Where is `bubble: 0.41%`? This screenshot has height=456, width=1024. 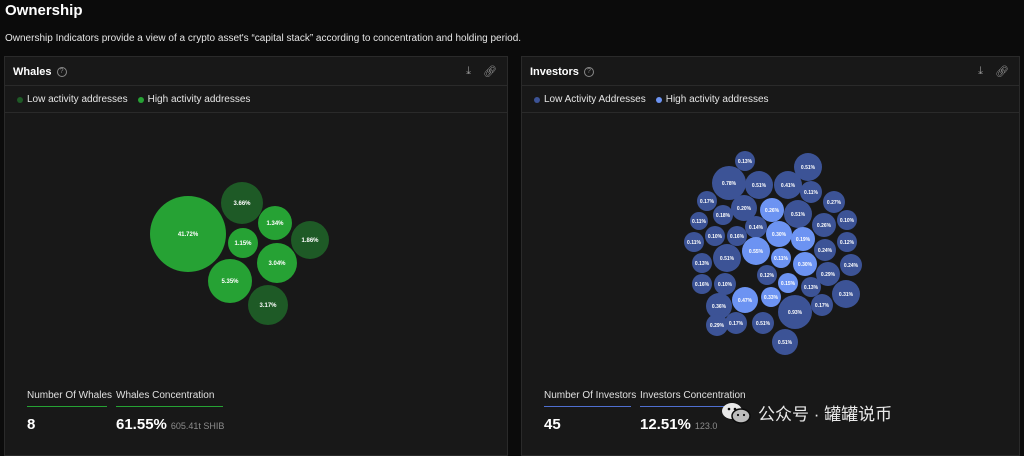
bubble: 0.41% is located at coordinates (788, 185).